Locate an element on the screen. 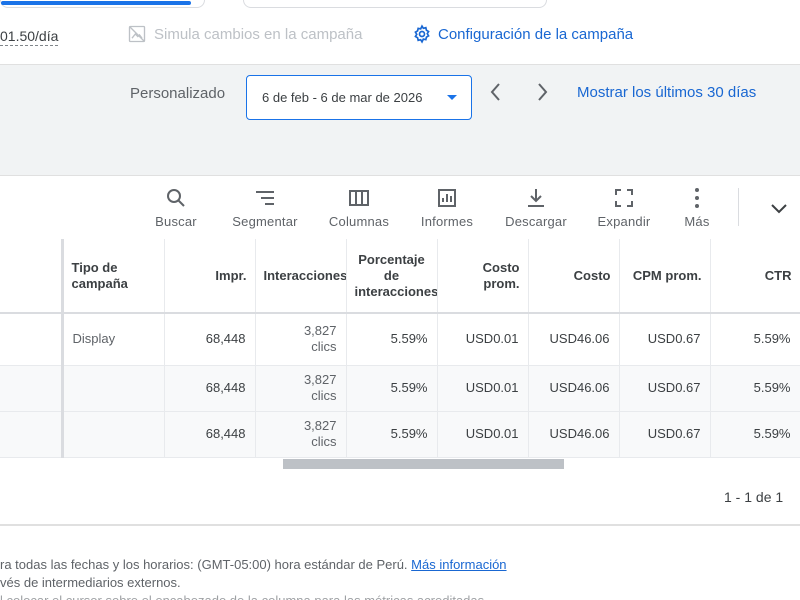  download-icon is located at coordinates (536, 198).